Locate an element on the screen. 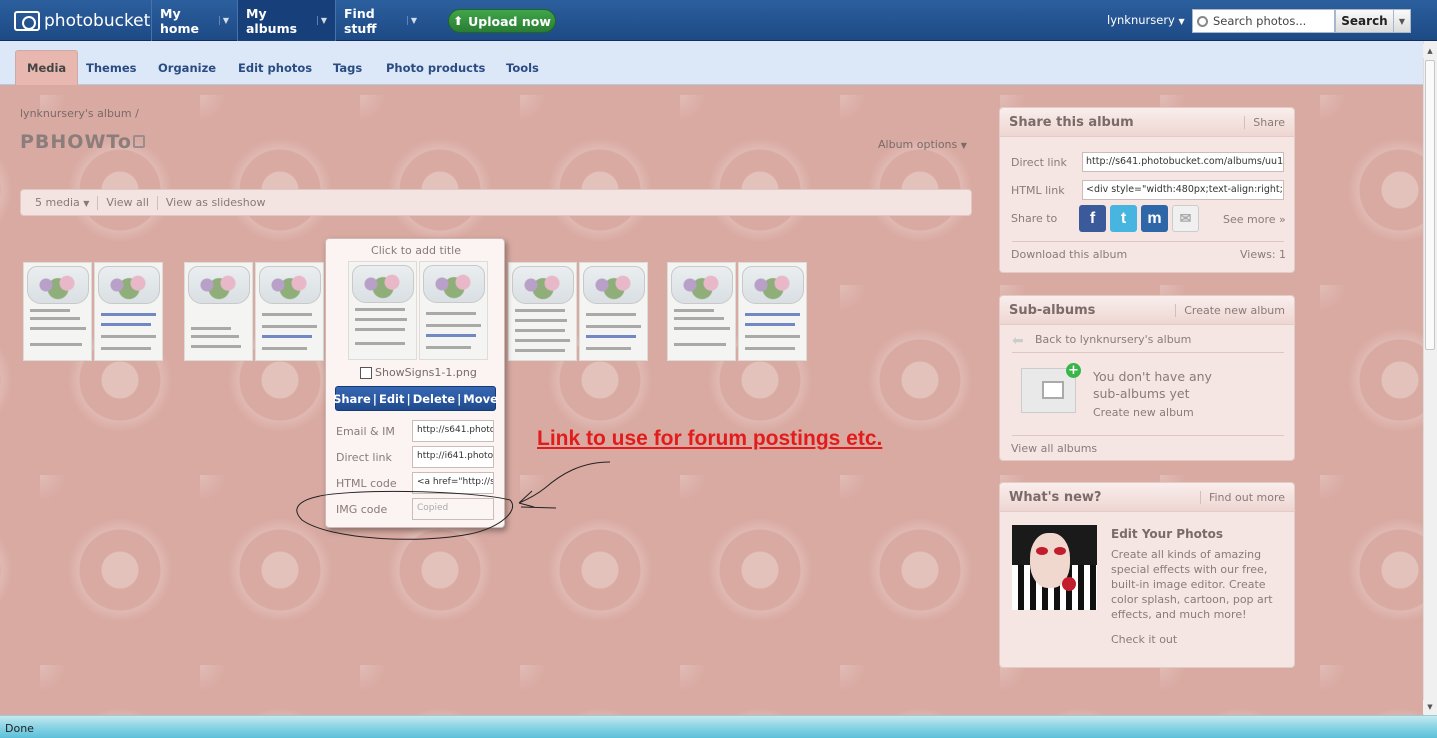 This screenshot has height=738, width=1437. plus-icon: + is located at coordinates (1073, 370).